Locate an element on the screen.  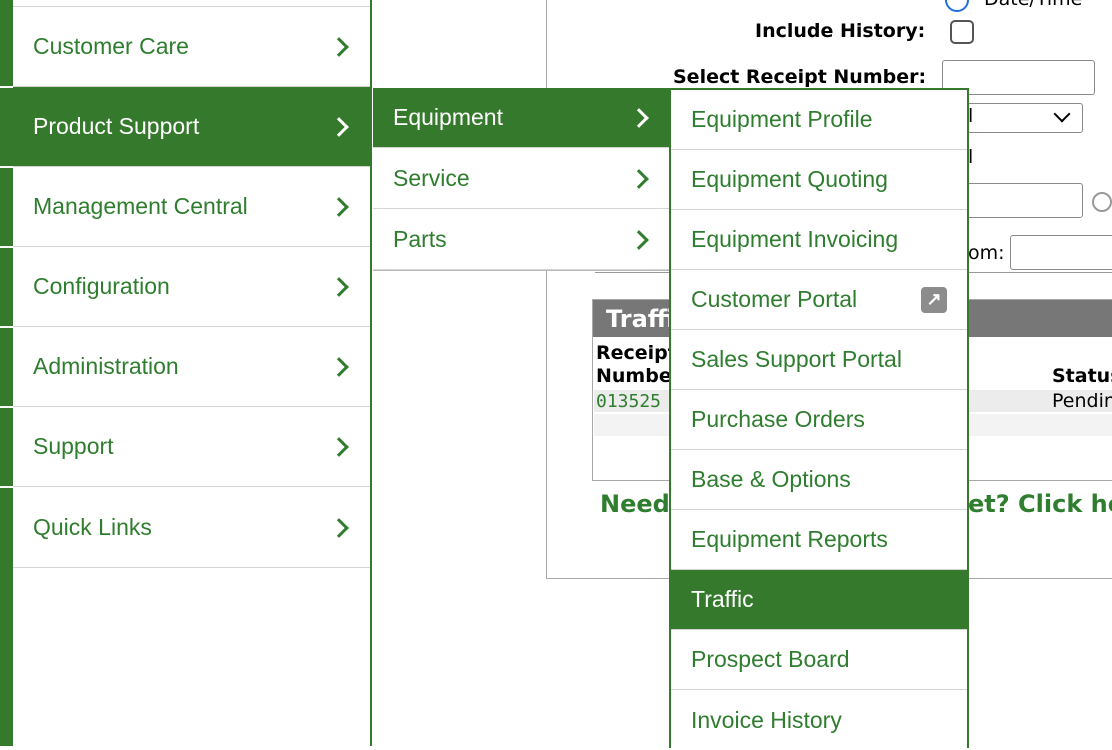
submenu-item-base-options: Base & Options is located at coordinates (819, 480).